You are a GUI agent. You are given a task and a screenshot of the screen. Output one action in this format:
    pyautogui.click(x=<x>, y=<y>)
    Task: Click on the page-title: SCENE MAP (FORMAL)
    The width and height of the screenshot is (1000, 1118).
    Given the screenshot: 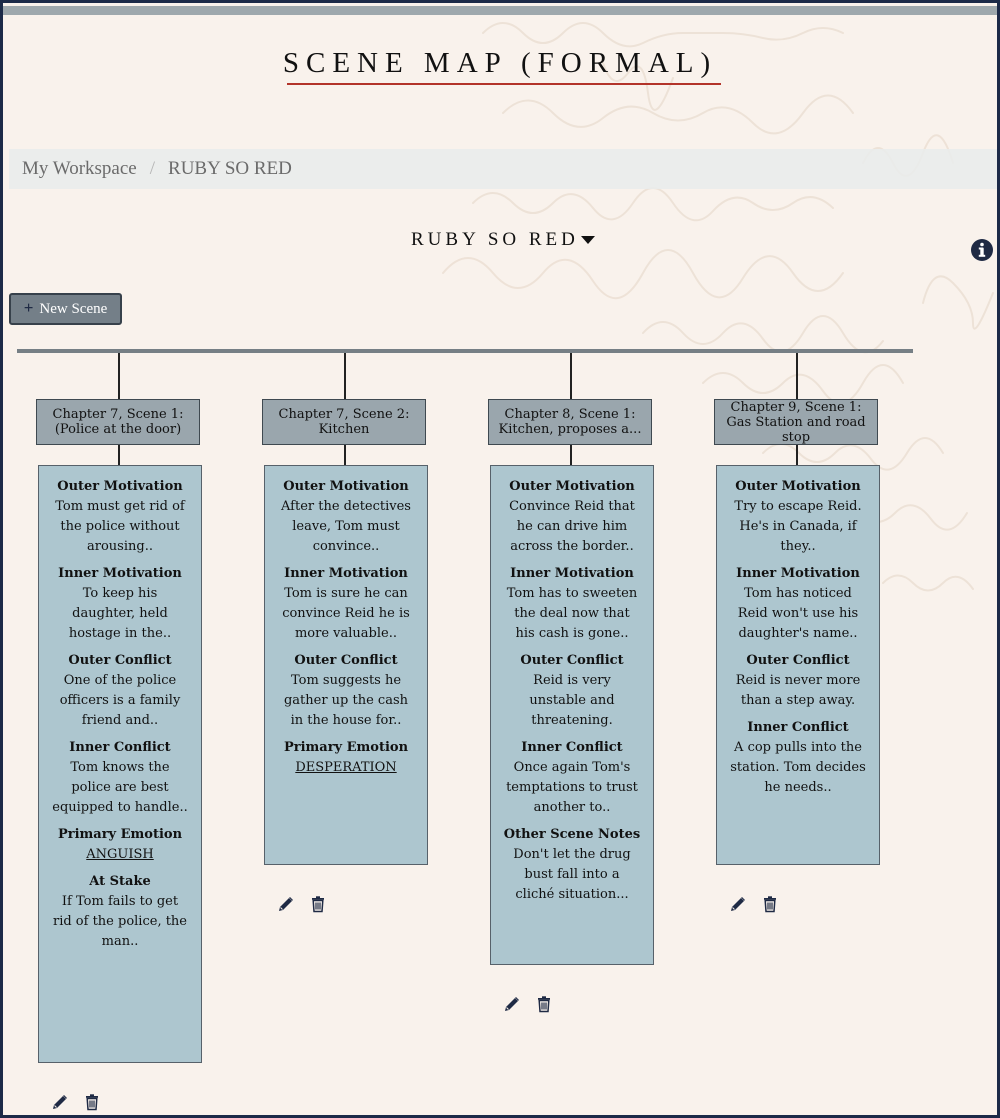 What is the action you would take?
    pyautogui.click(x=500, y=63)
    